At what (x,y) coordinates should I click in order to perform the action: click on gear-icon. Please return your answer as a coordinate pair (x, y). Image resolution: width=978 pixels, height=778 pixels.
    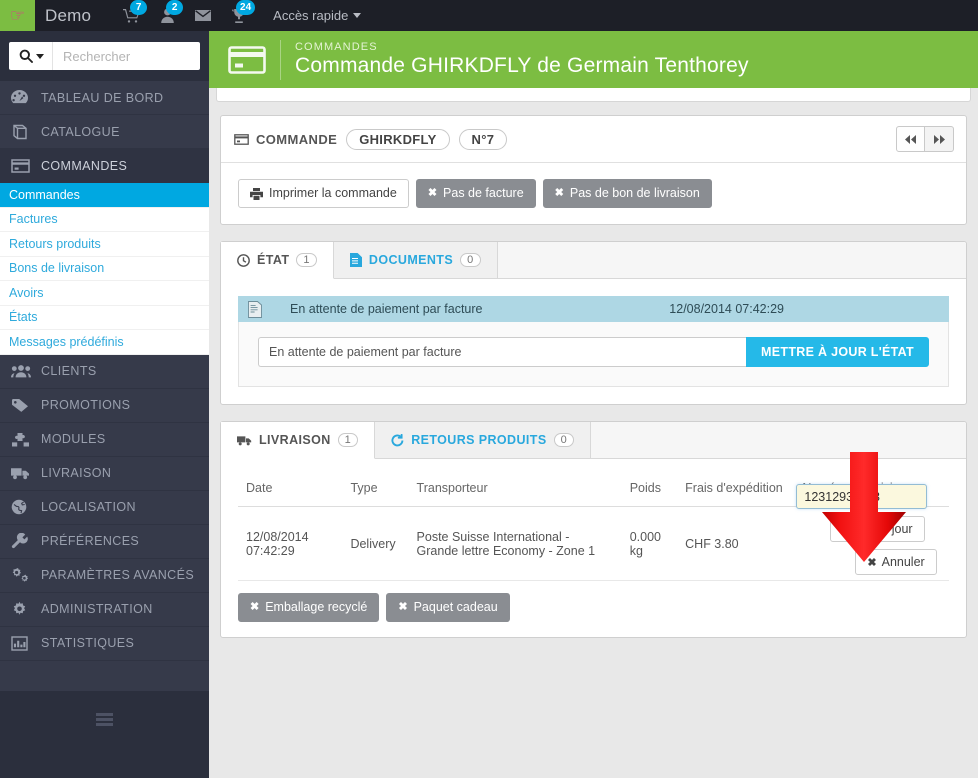
    Looking at the image, I should click on (26, 609).